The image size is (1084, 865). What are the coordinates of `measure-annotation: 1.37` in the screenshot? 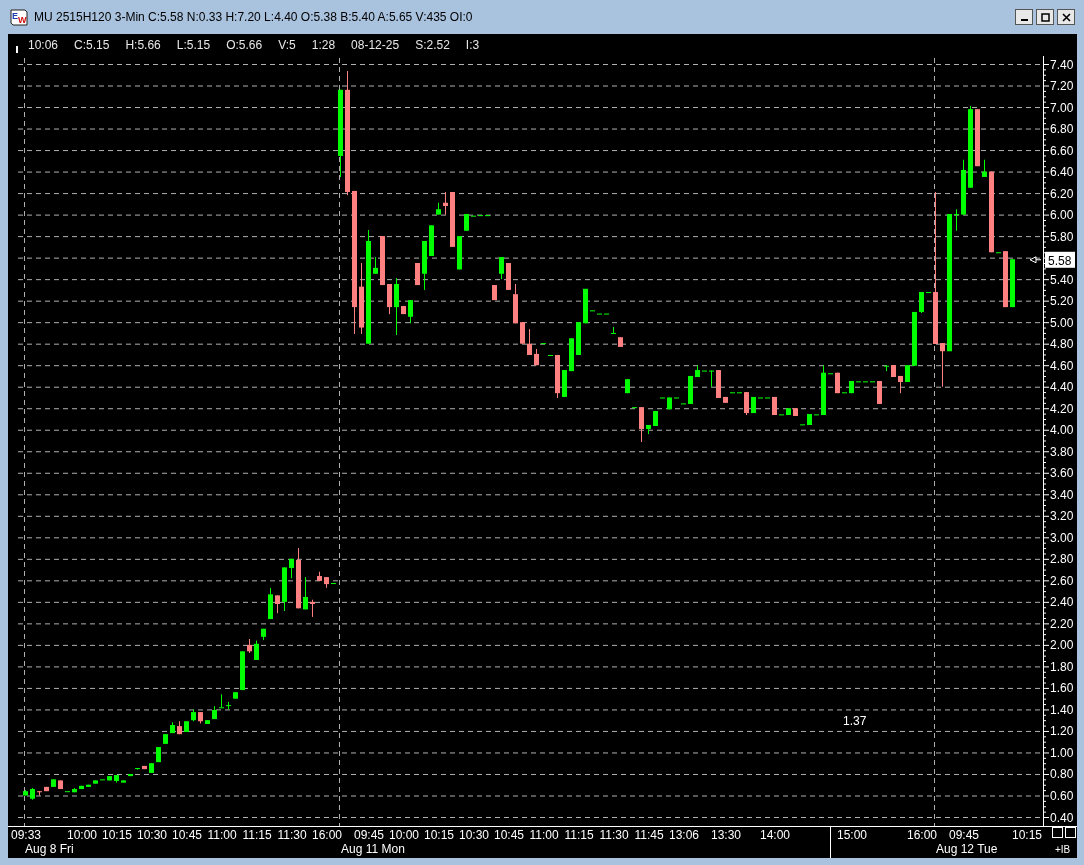 It's located at (855, 721).